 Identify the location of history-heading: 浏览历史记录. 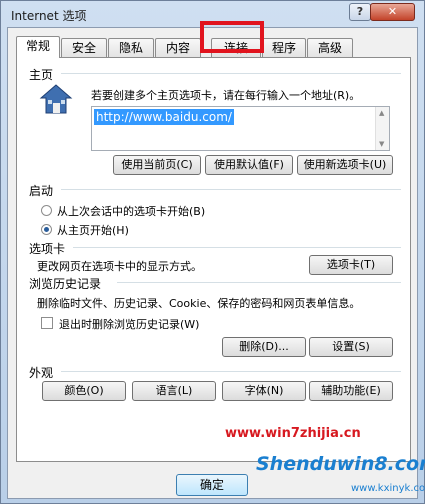
(65, 284).